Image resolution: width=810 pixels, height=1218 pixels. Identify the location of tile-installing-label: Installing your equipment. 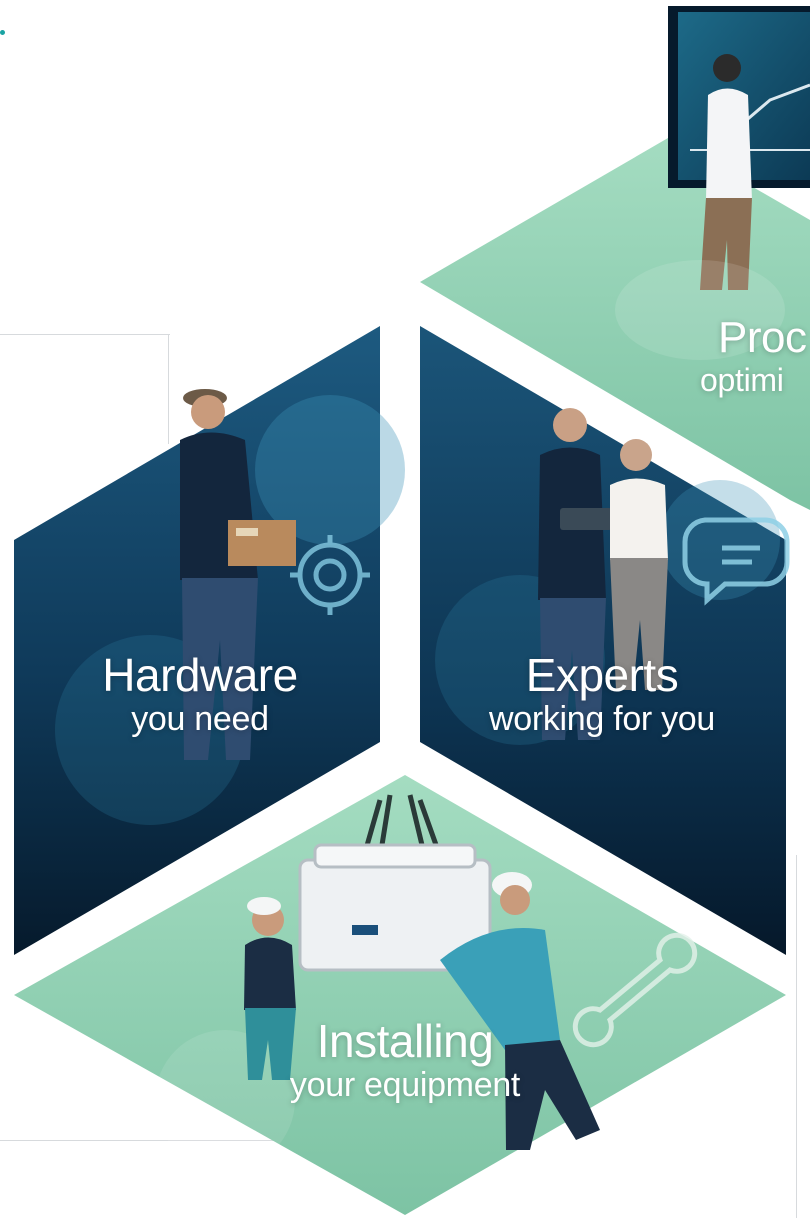
(405, 1060).